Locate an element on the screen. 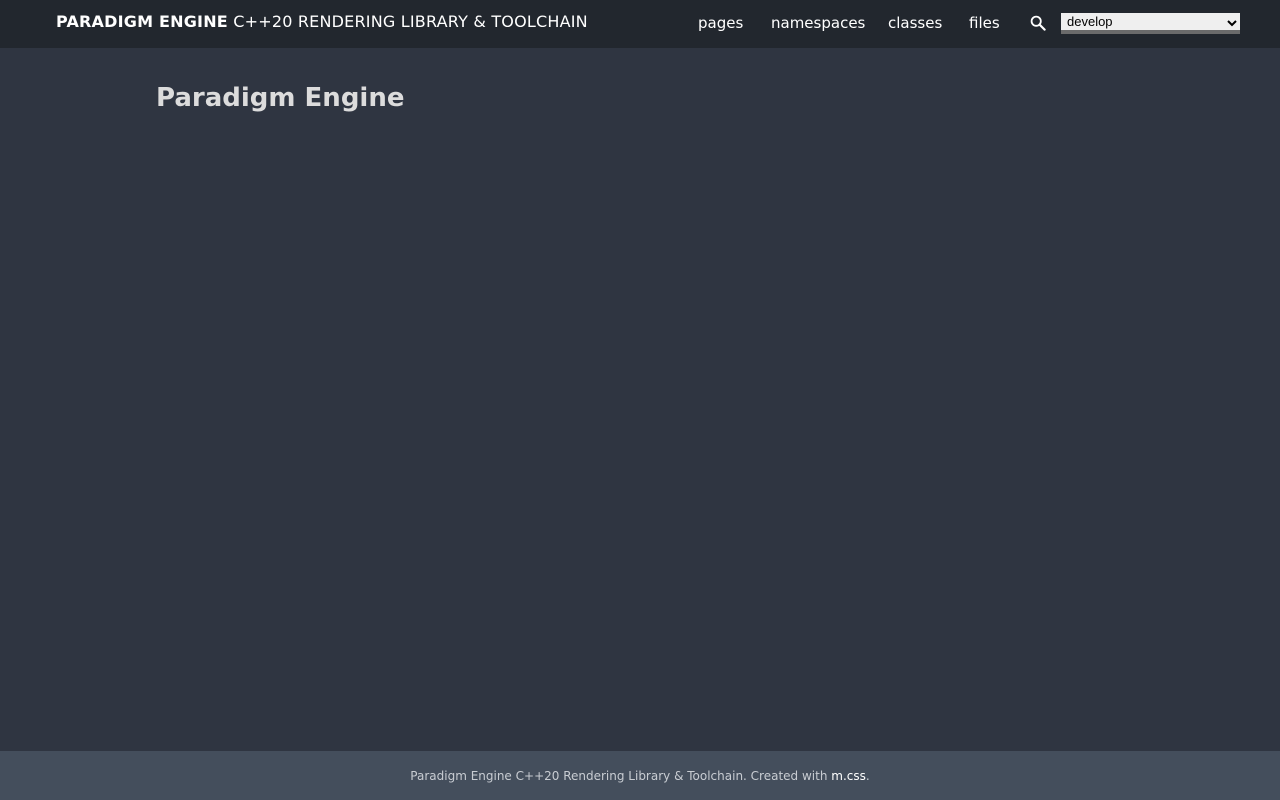 Image resolution: width=1280 pixels, height=800 pixels. nav-namespaces-link: namespaces is located at coordinates (818, 23).